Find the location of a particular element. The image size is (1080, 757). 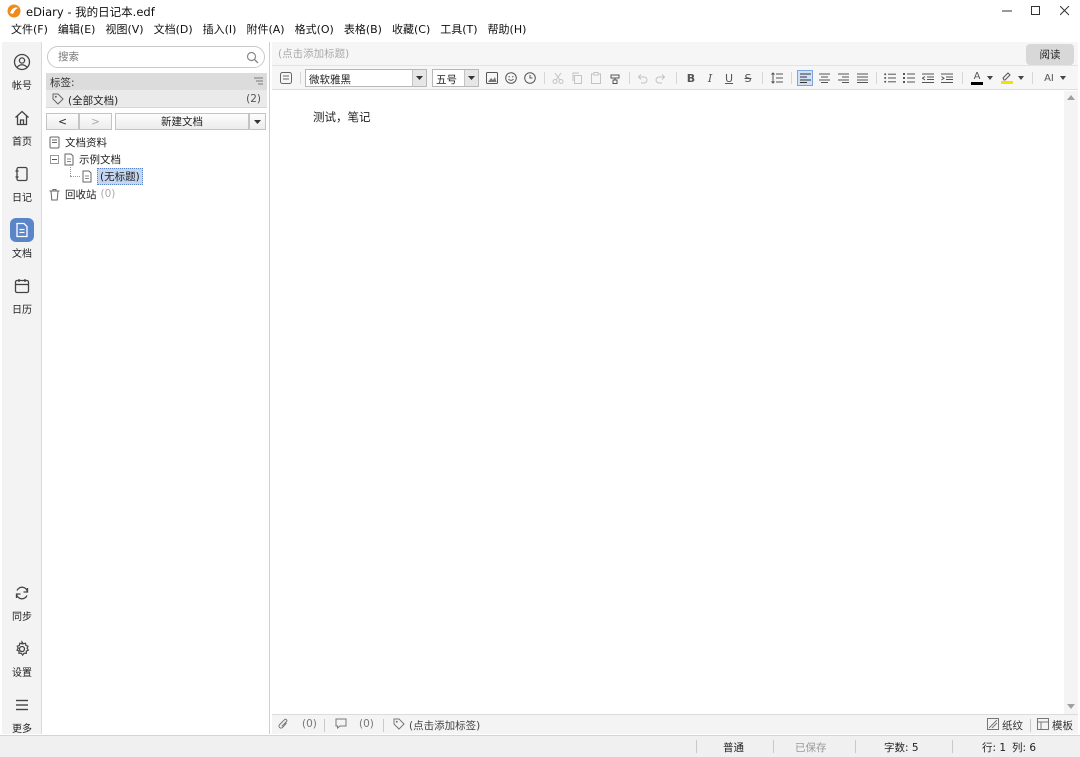

close-button is located at coordinates (1065, 11).